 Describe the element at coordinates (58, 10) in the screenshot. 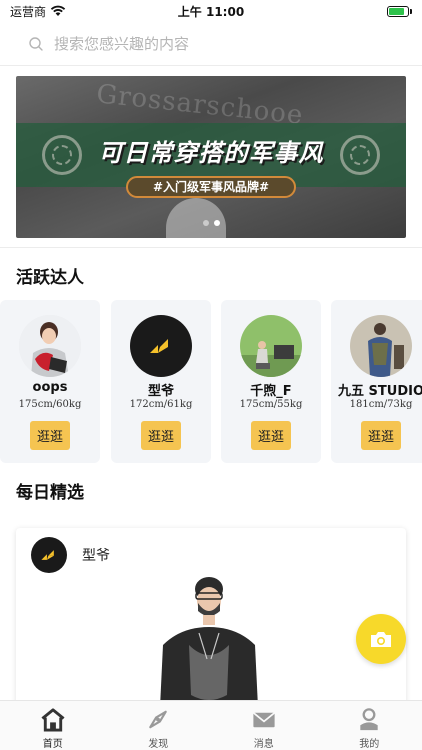

I see `wifi-icon` at that location.